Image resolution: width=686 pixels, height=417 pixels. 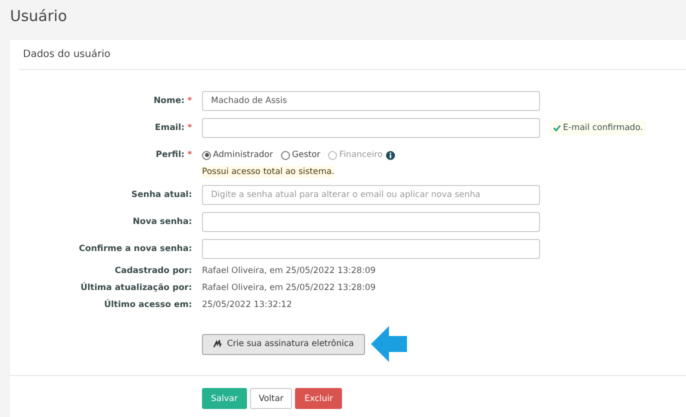 I want to click on field-label: Perfil:, so click(x=170, y=155).